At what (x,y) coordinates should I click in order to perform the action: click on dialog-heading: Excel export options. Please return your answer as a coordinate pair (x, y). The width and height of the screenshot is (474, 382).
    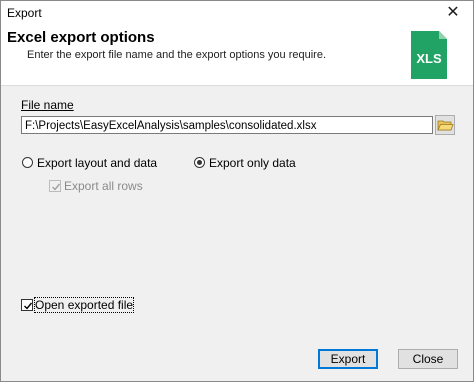
    Looking at the image, I should click on (81, 37).